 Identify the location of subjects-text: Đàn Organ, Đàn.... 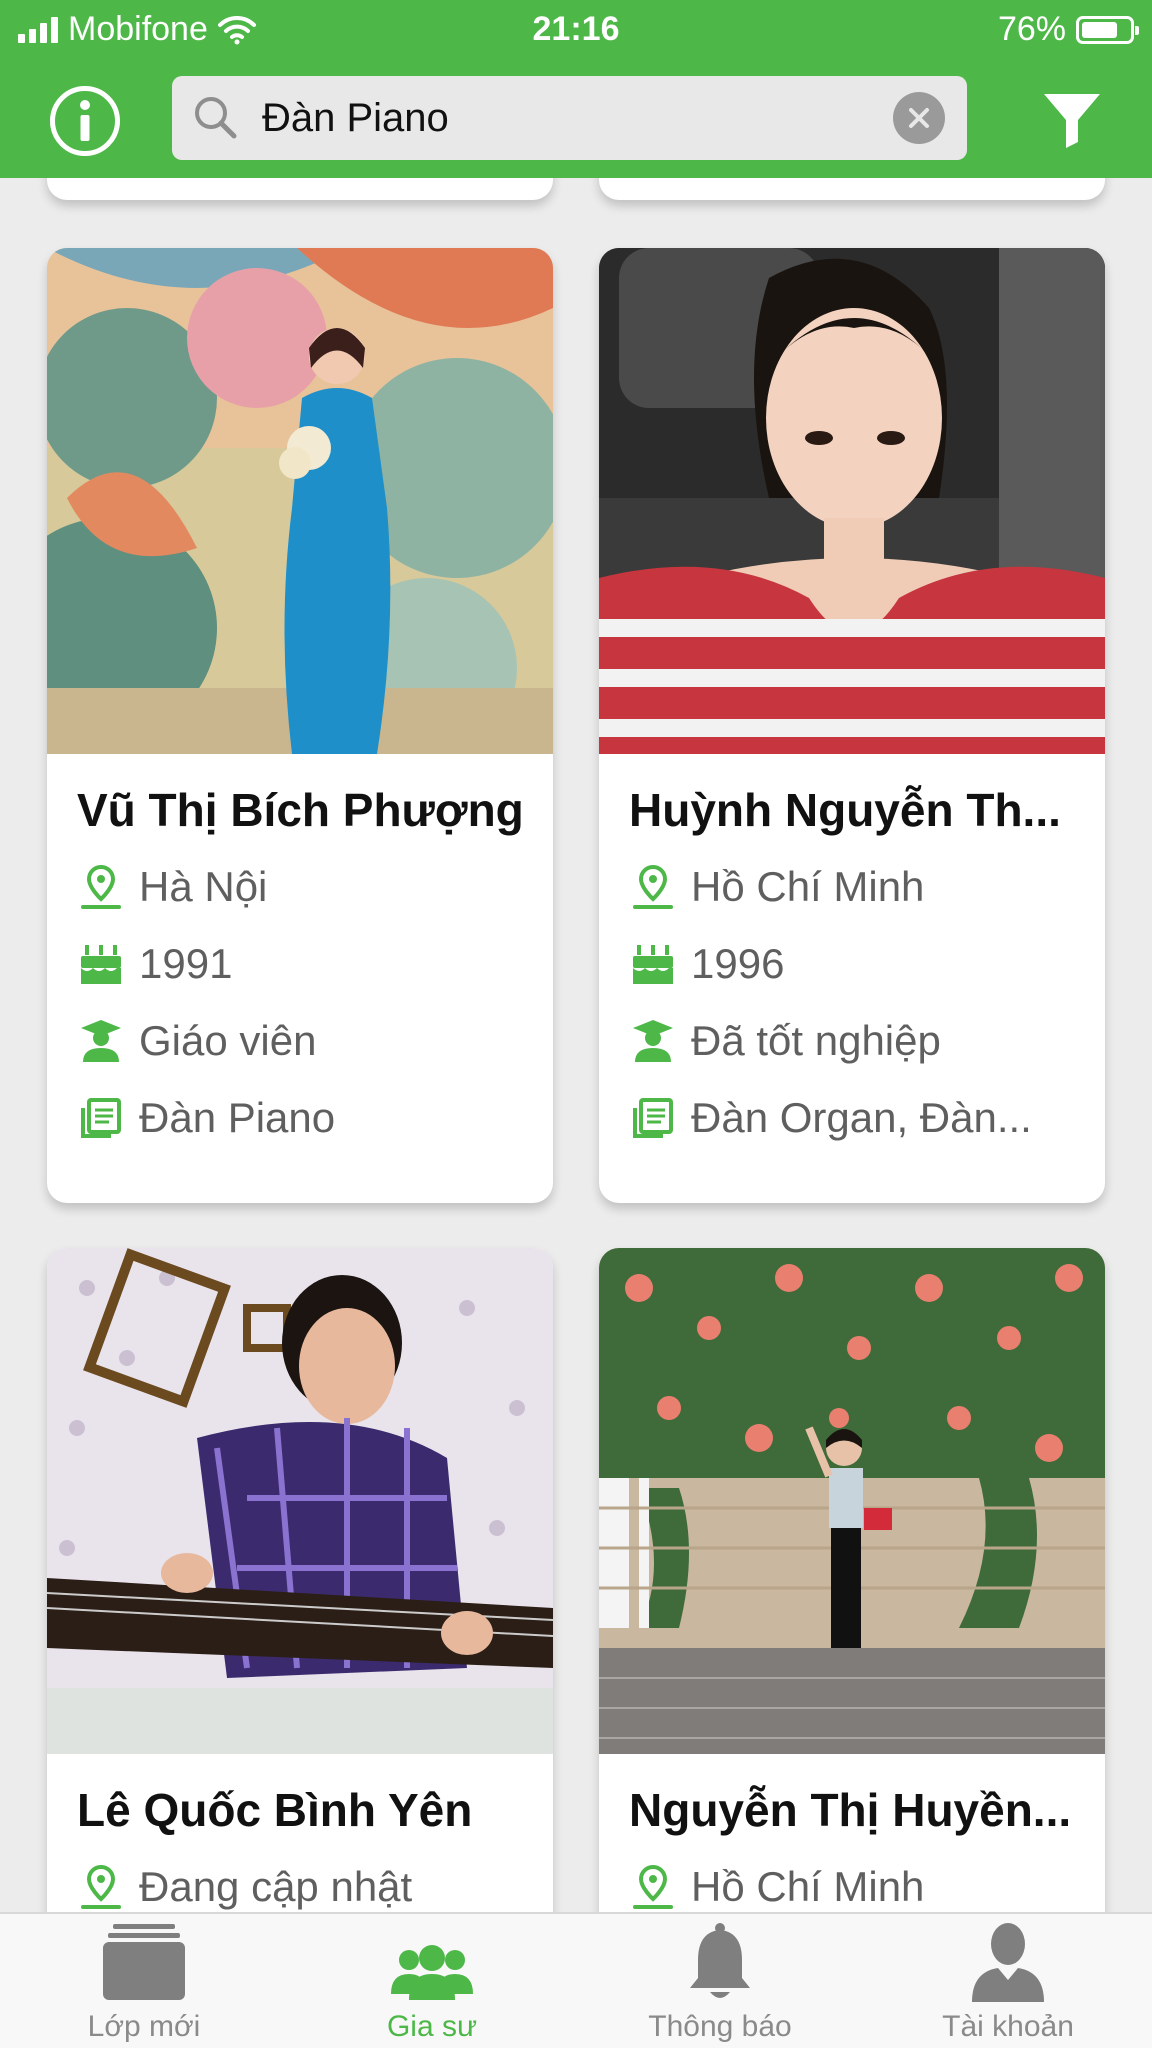
(861, 1117).